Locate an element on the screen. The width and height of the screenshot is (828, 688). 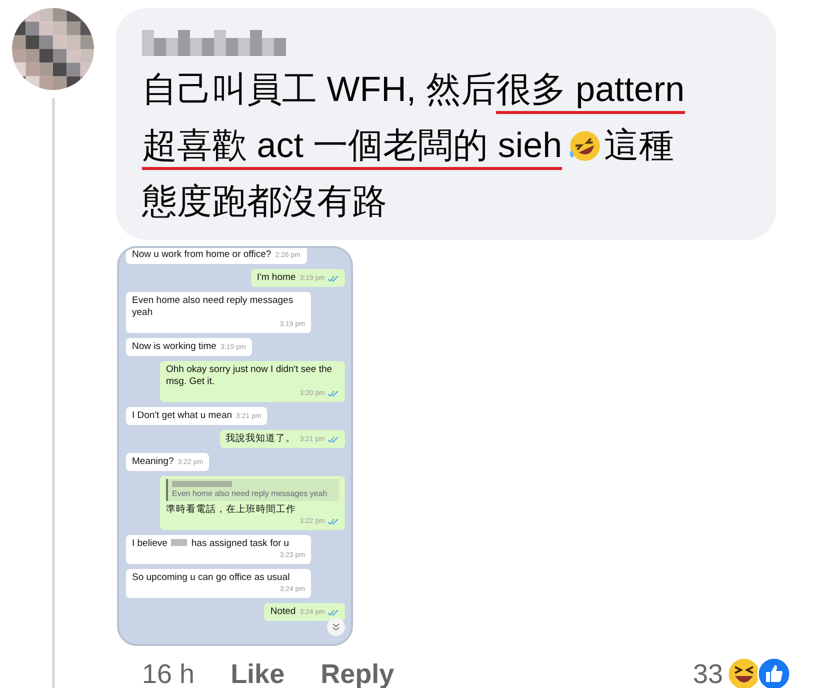
message-text: 我說我知道了。 is located at coordinates (261, 439).